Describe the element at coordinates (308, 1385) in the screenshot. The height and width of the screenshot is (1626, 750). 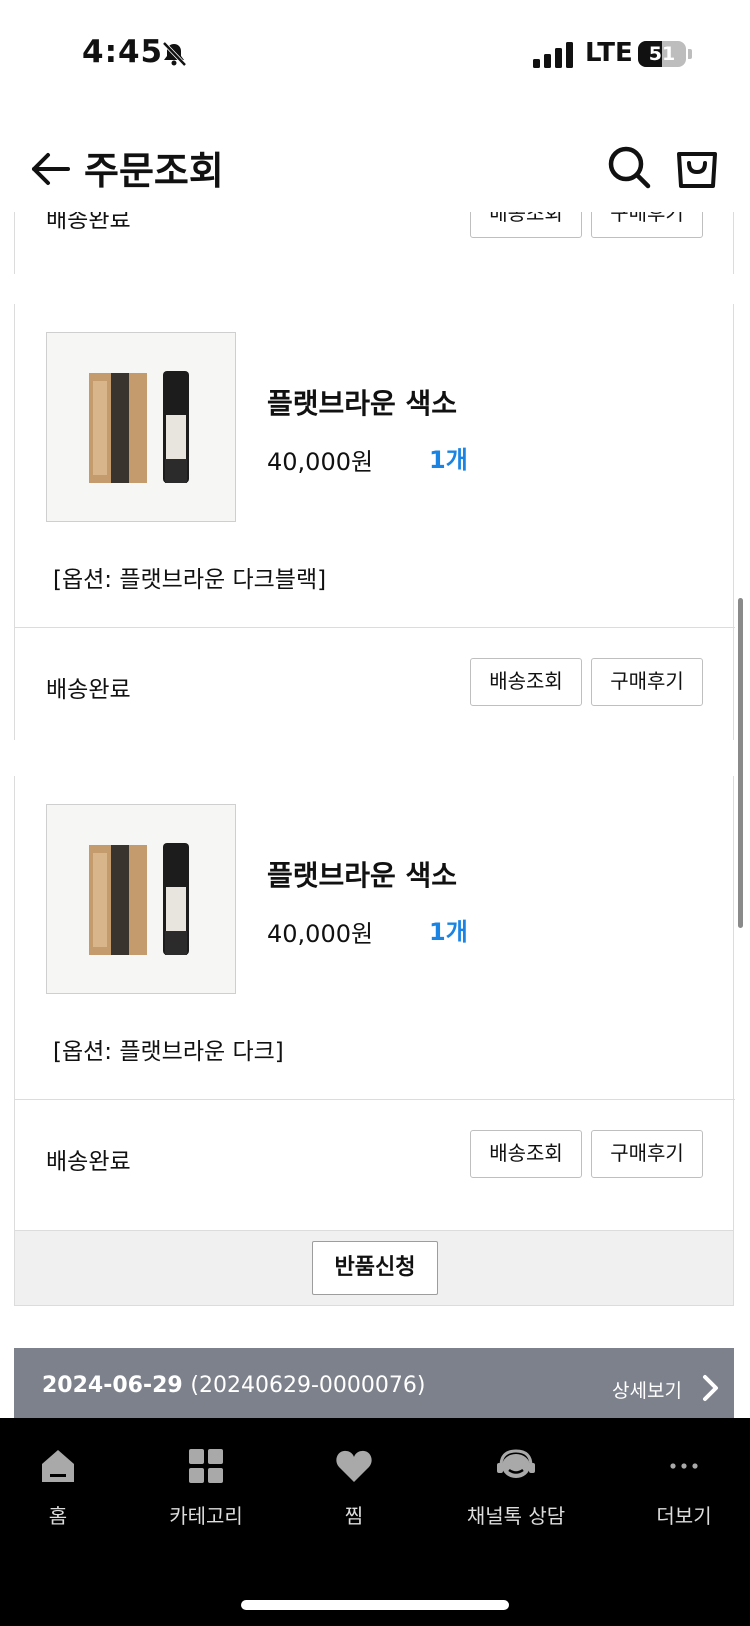
I see `order-number: (20240629-0000076)` at that location.